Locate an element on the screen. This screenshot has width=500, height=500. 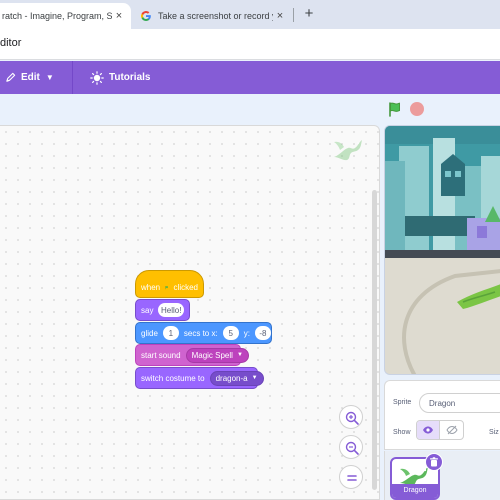
delete-sprite-button is located at coordinates (434, 462).